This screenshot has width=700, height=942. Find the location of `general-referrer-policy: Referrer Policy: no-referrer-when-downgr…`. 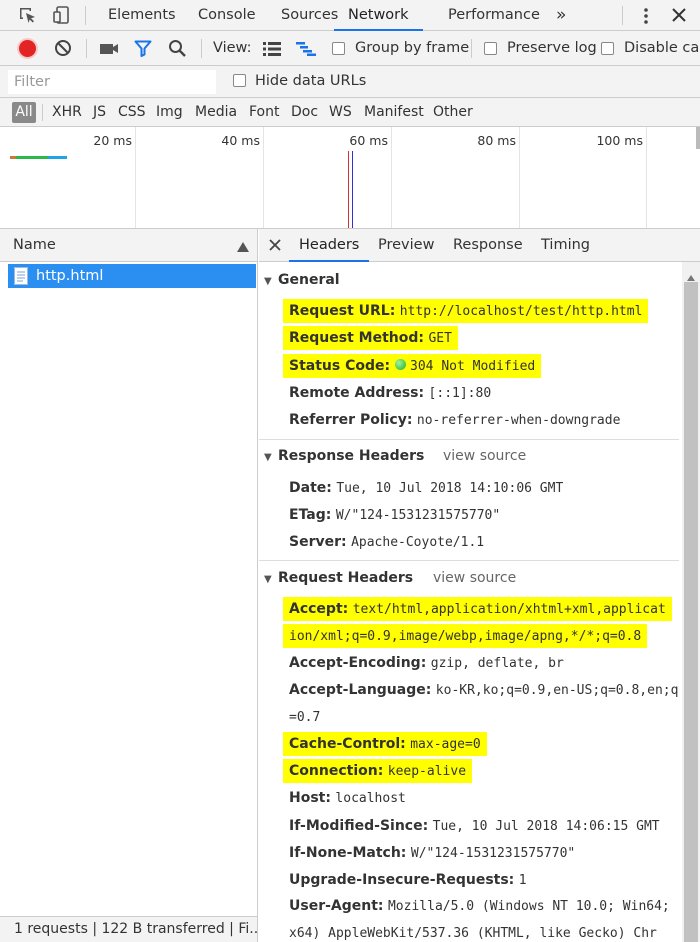

general-referrer-policy: Referrer Policy: no-referrer-when-downgr… is located at coordinates (454, 420).